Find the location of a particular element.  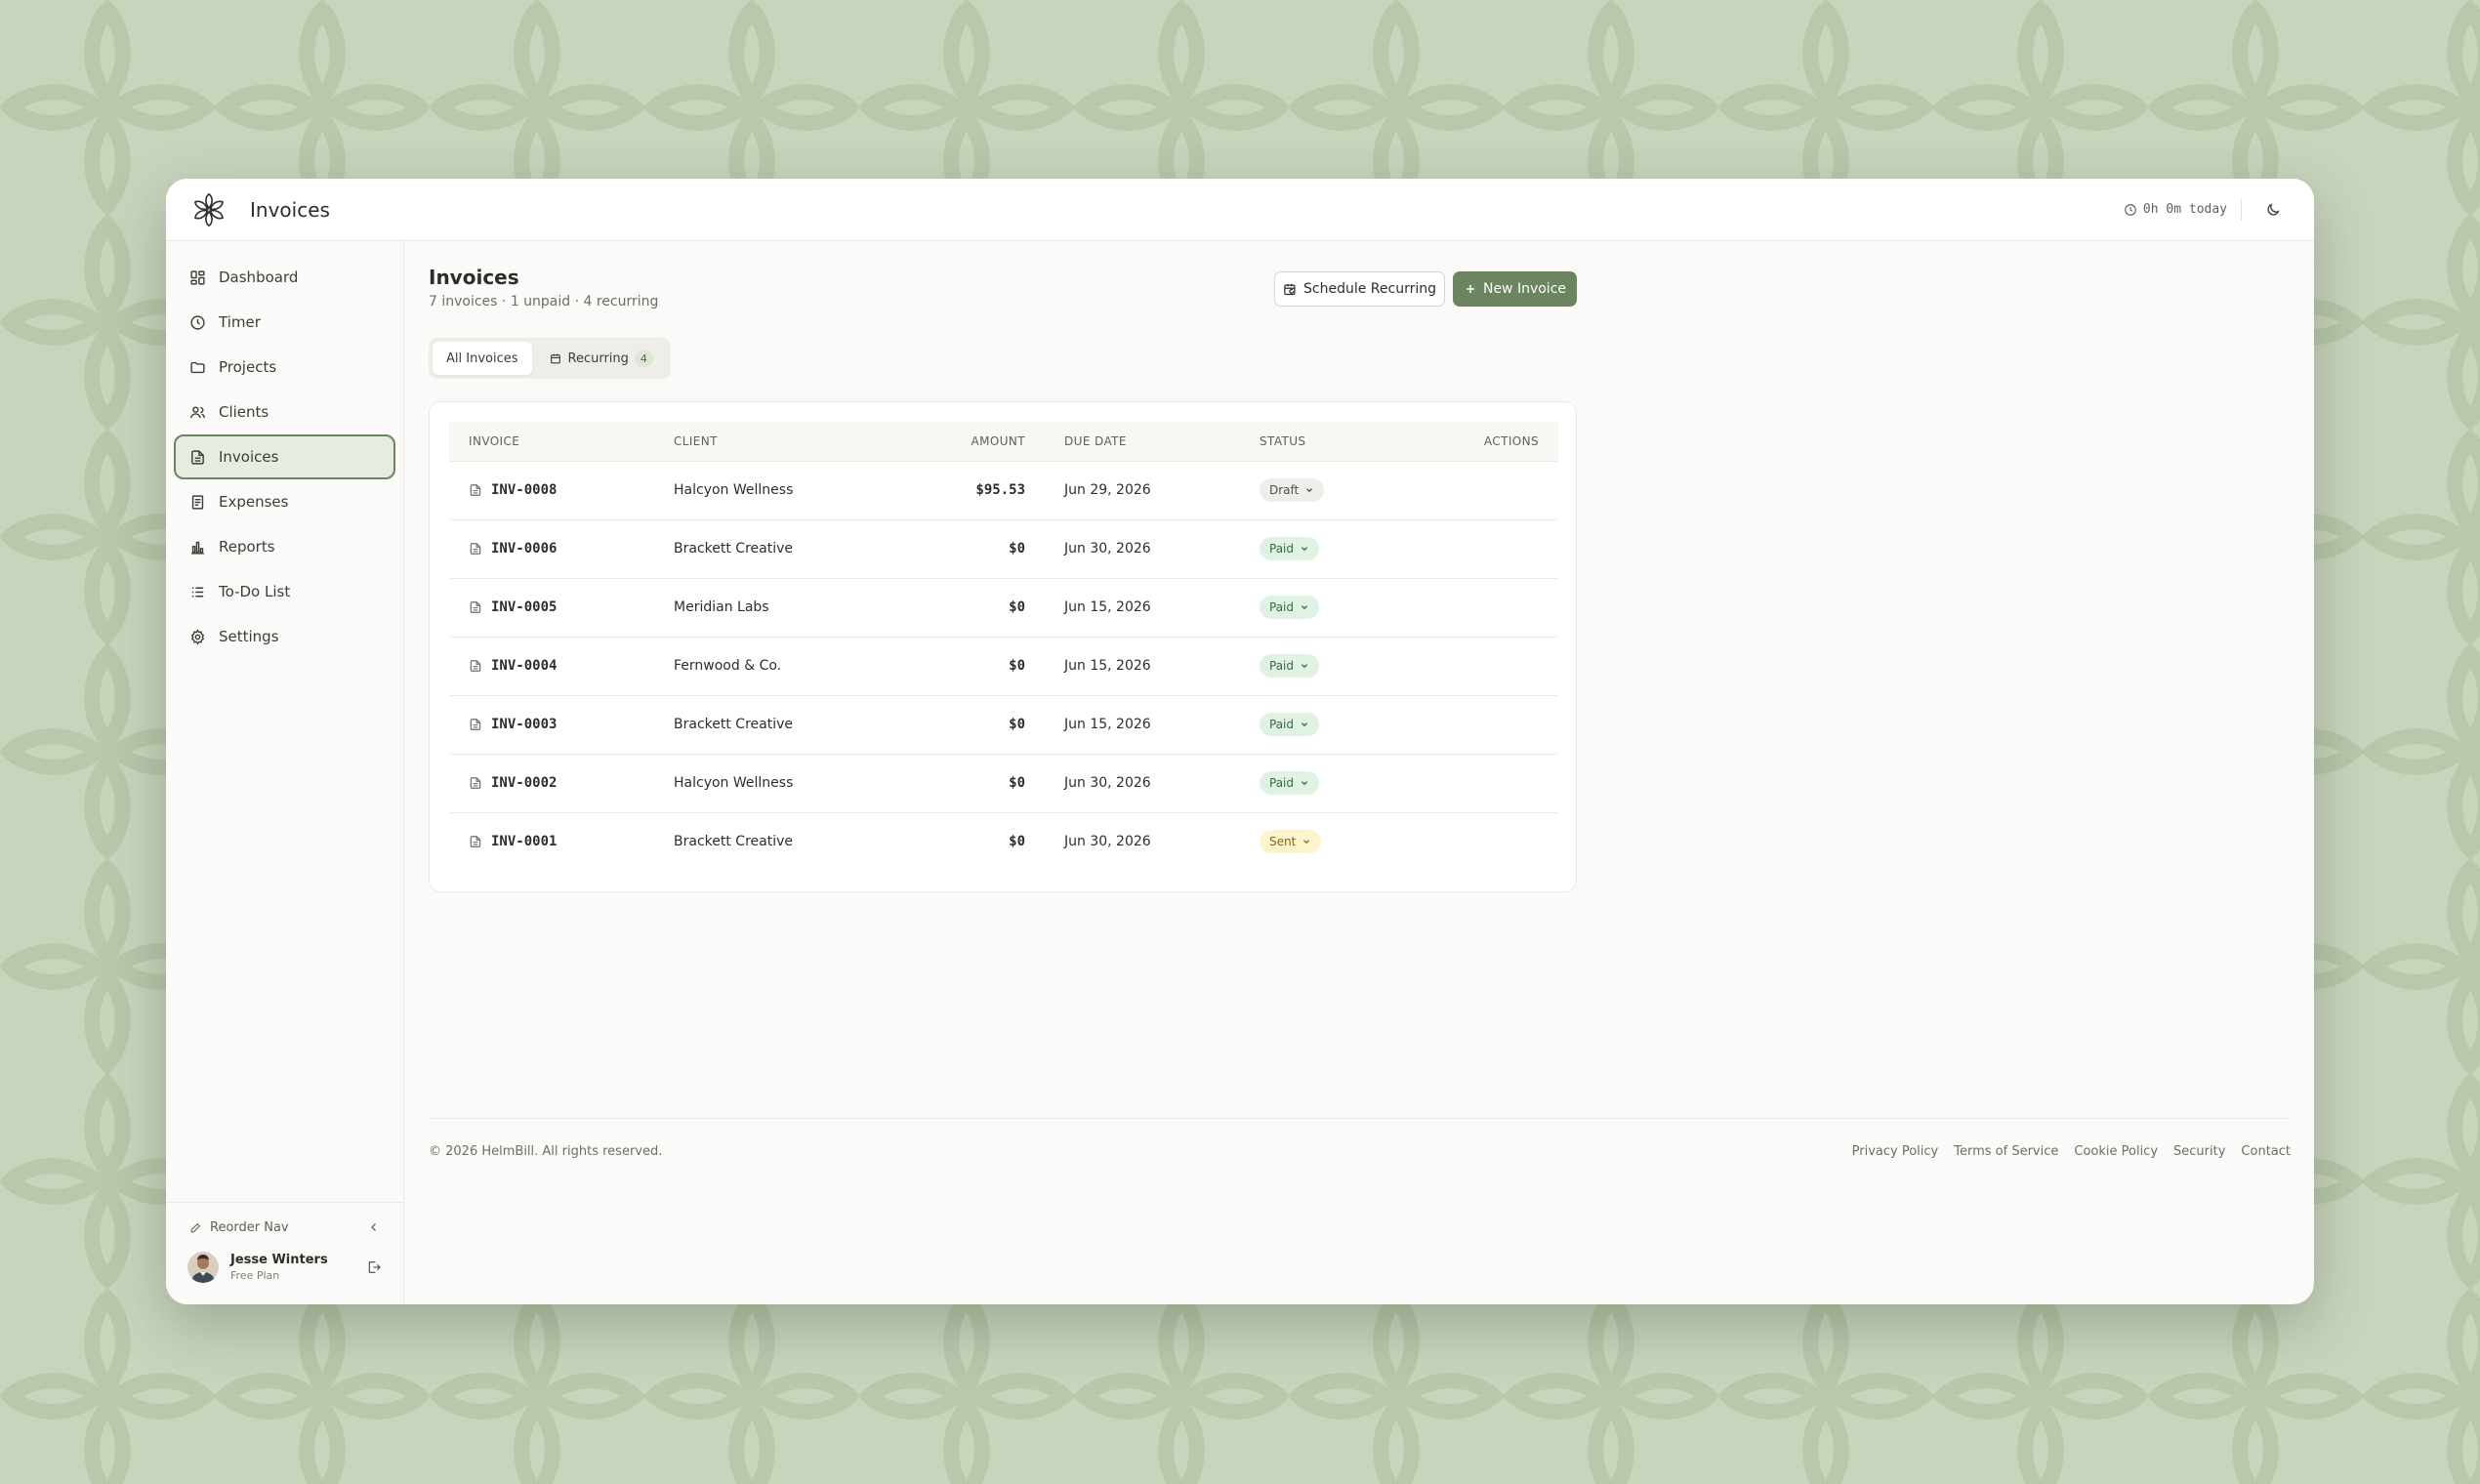

status-badge: Draft is located at coordinates (1292, 490).